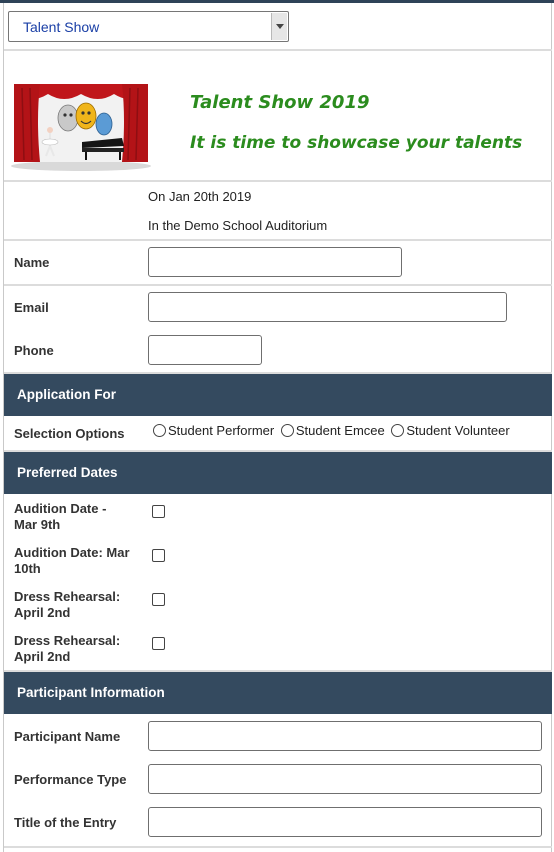 This screenshot has height=852, width=554. I want to click on performance-type-label: Performance Type, so click(70, 779).